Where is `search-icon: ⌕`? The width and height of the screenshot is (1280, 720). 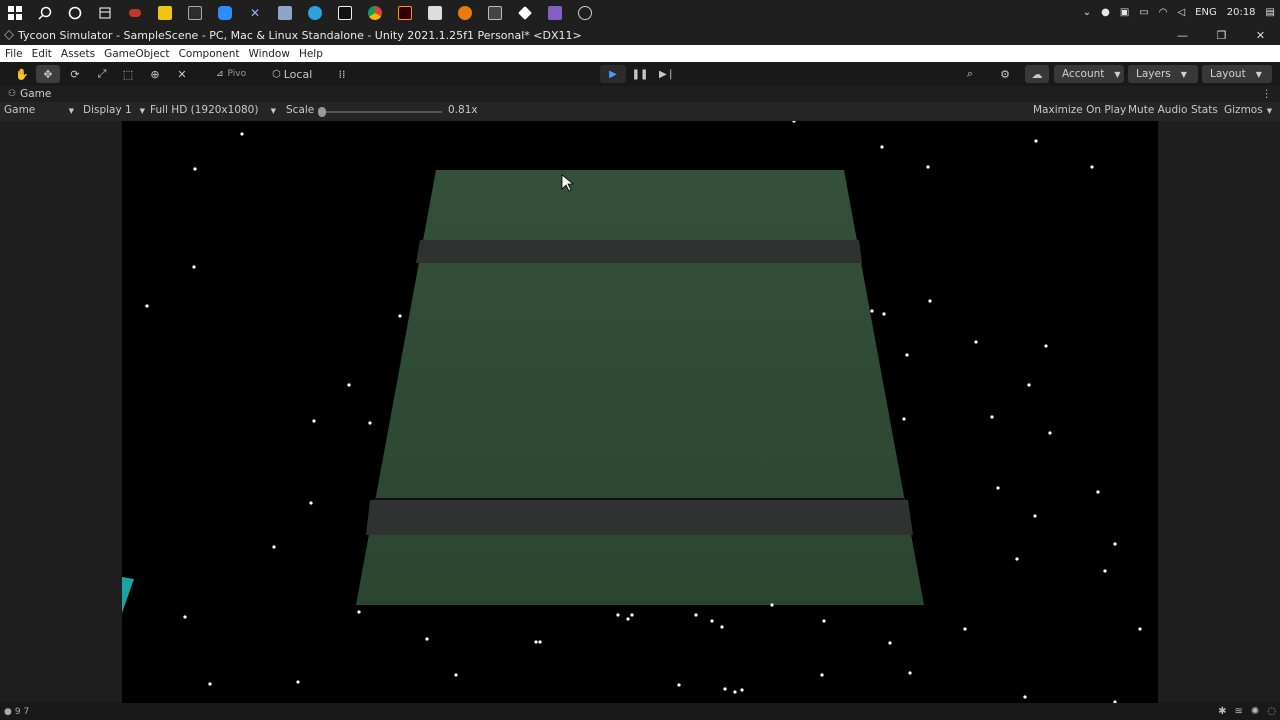 search-icon: ⌕ is located at coordinates (970, 74).